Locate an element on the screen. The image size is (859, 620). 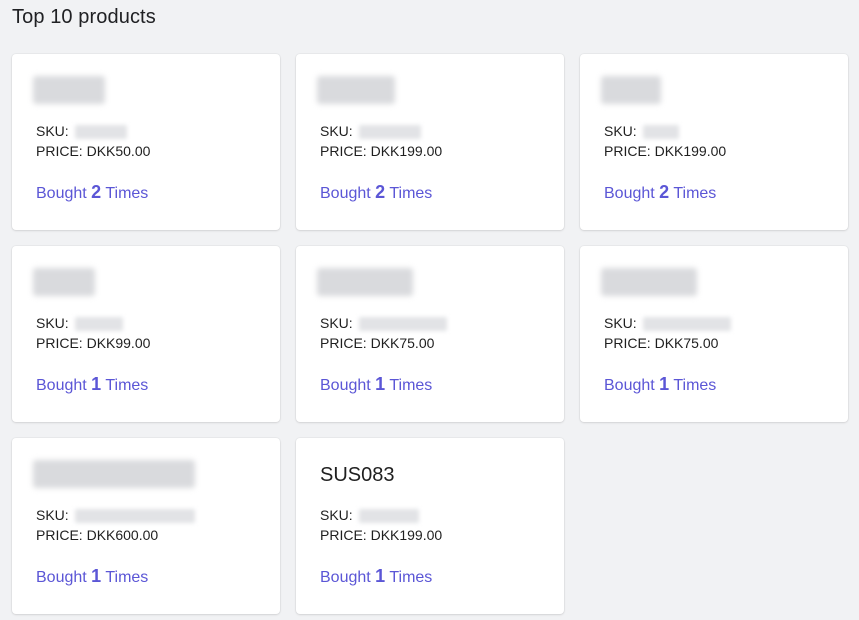
page-title: Top 10 products is located at coordinates (84, 17).